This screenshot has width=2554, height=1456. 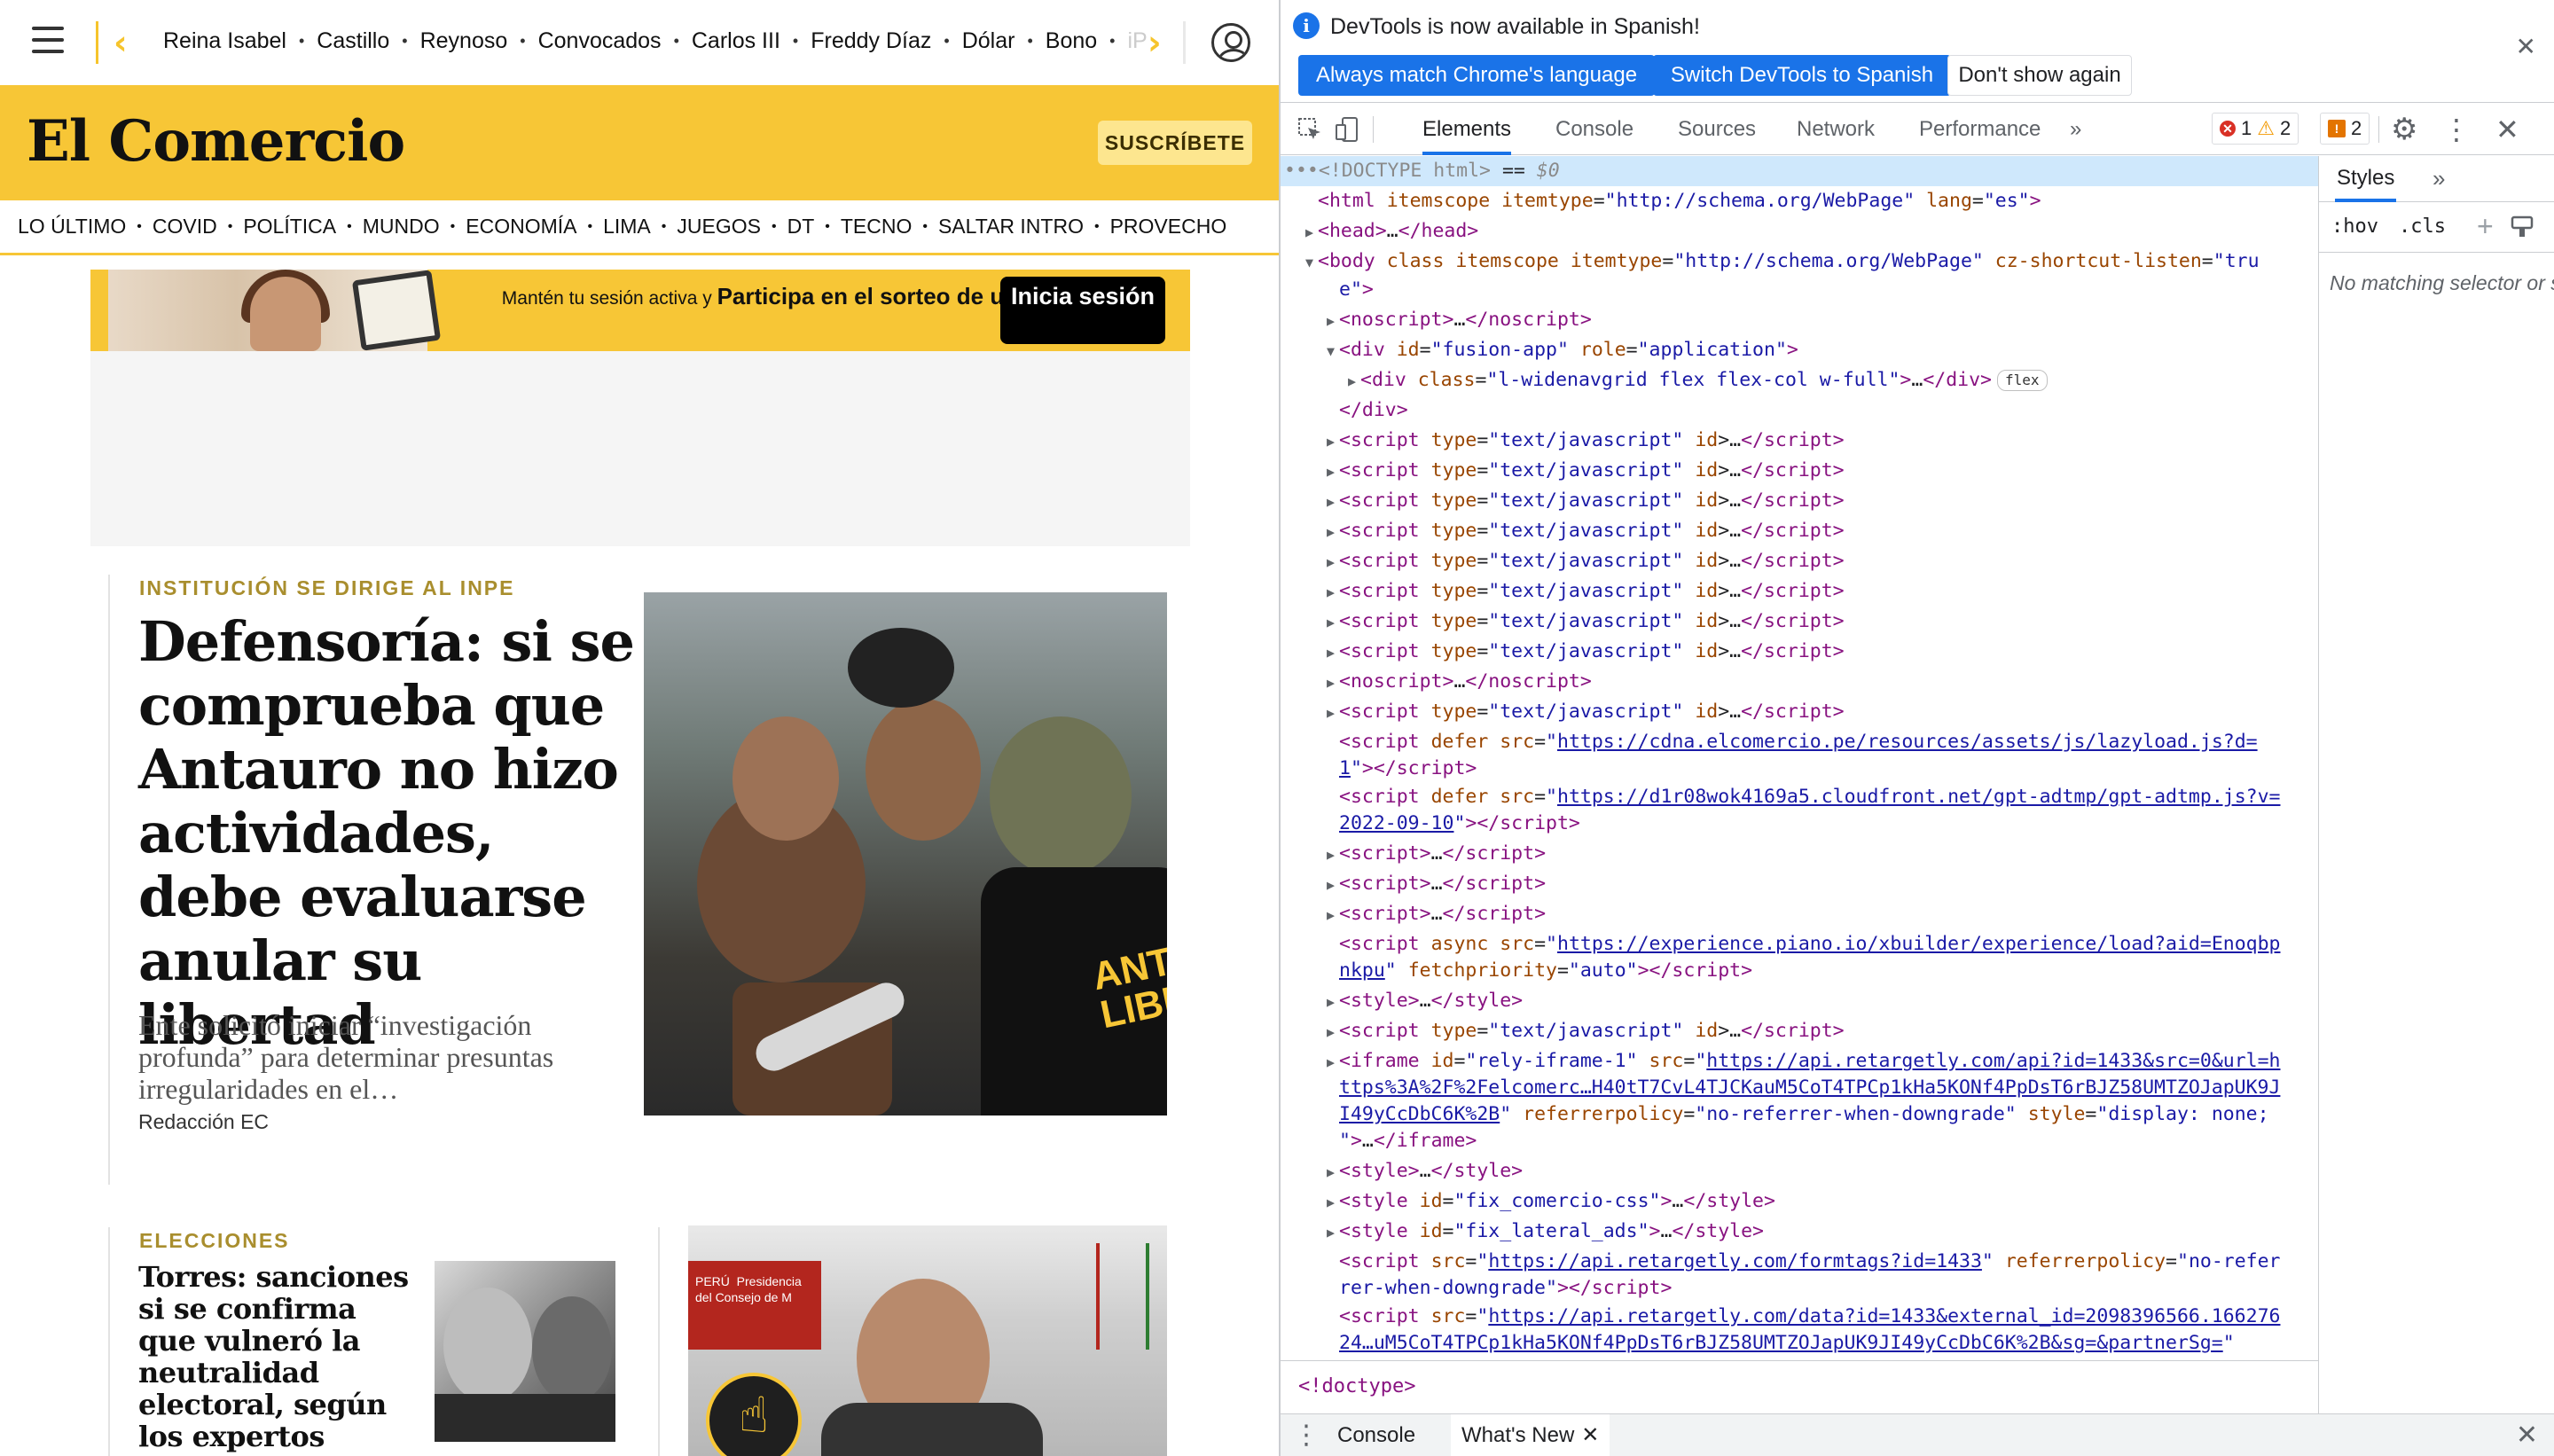 I want to click on story1-photo: ANTA LIBE, so click(x=905, y=853).